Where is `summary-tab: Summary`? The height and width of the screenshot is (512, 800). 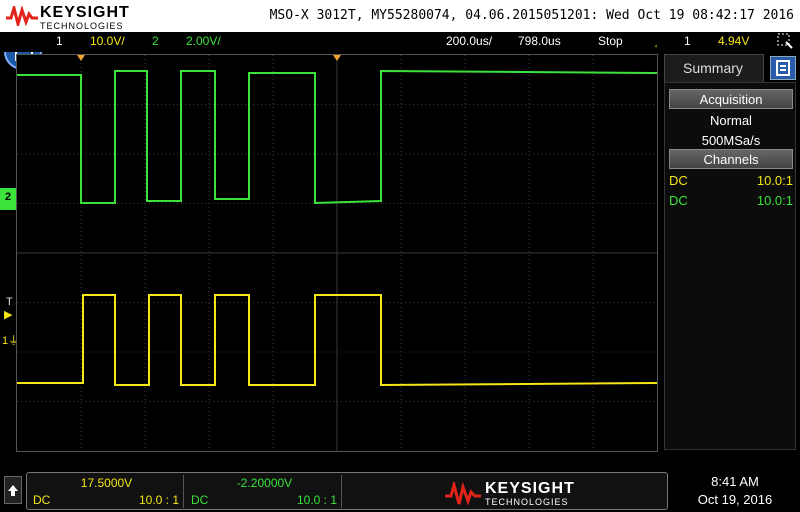 summary-tab: Summary is located at coordinates (714, 68).